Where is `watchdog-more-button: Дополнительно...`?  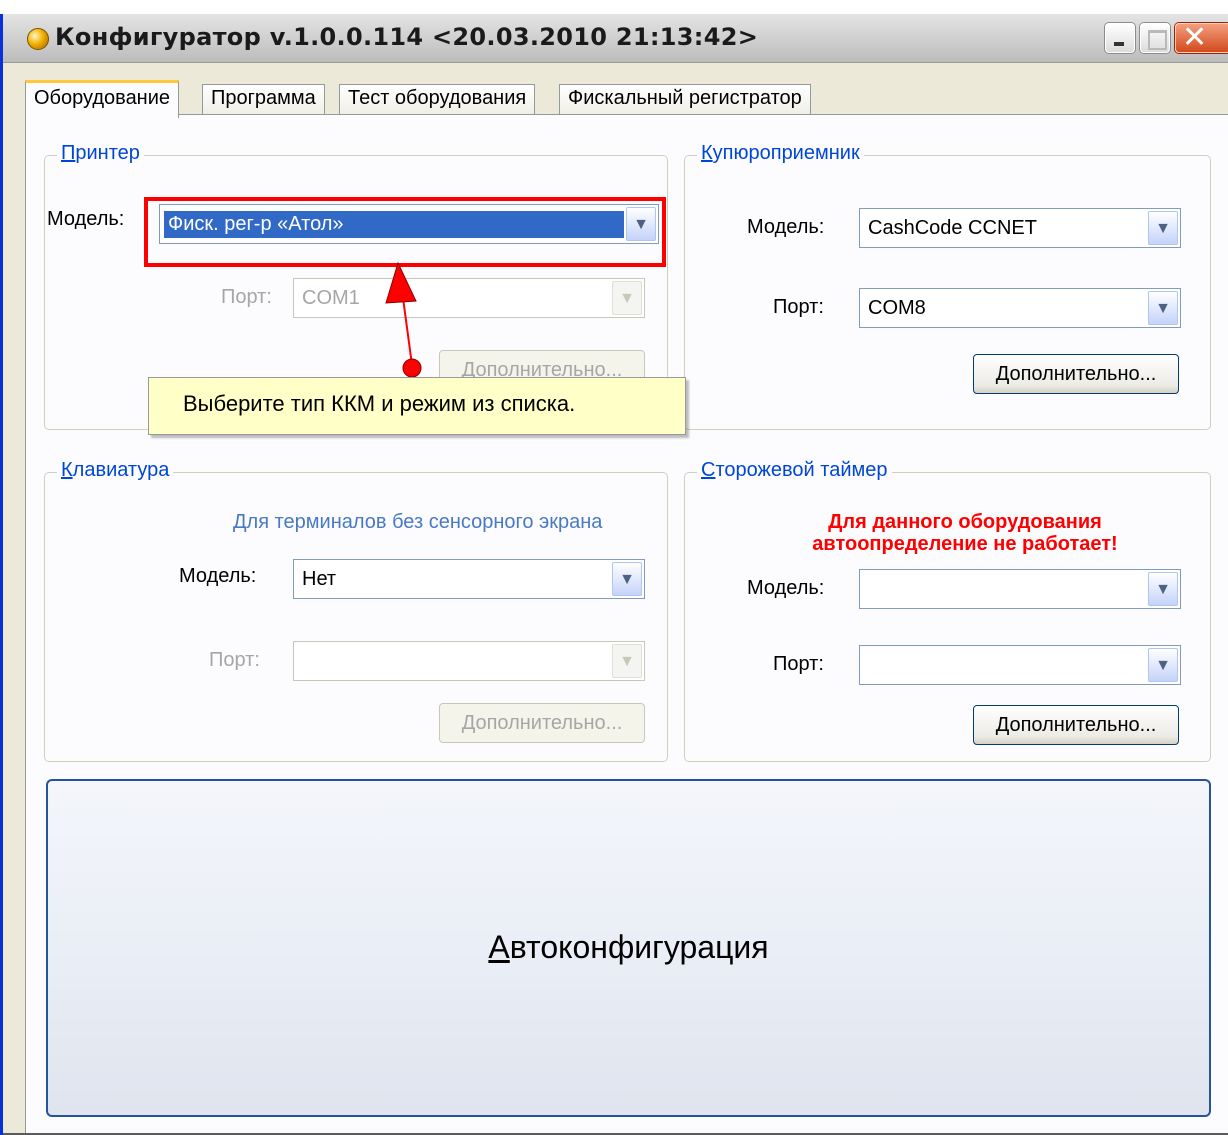 watchdog-more-button: Дополнительно... is located at coordinates (1076, 725).